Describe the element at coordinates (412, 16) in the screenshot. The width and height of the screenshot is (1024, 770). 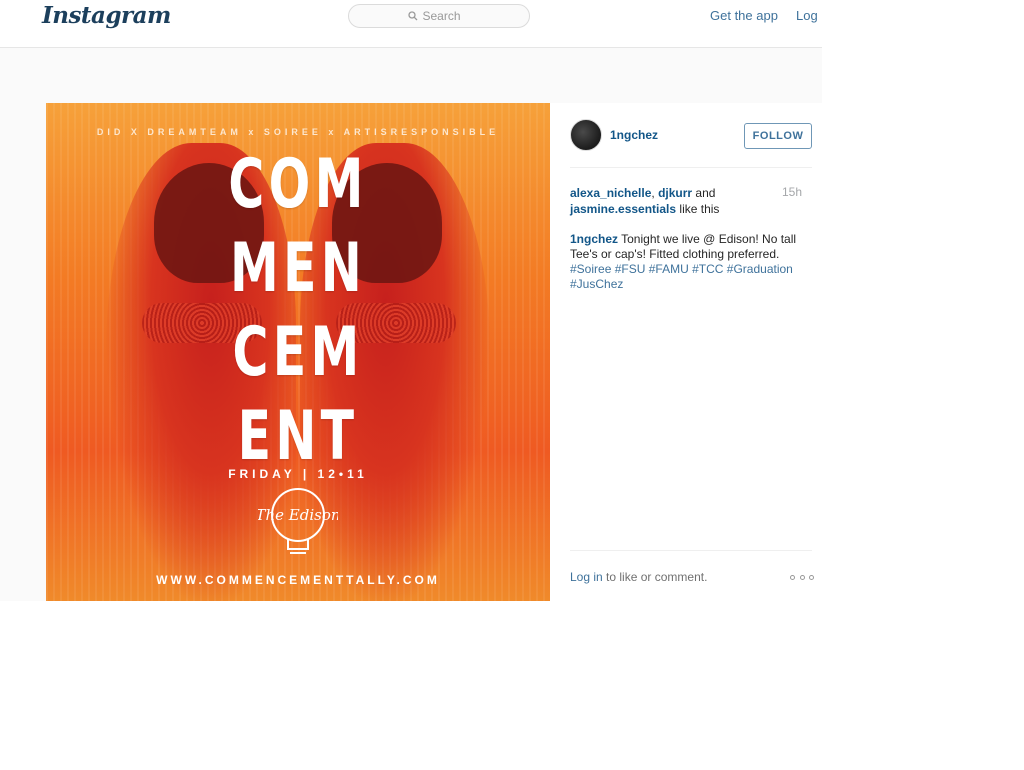
I see `search-icon` at that location.